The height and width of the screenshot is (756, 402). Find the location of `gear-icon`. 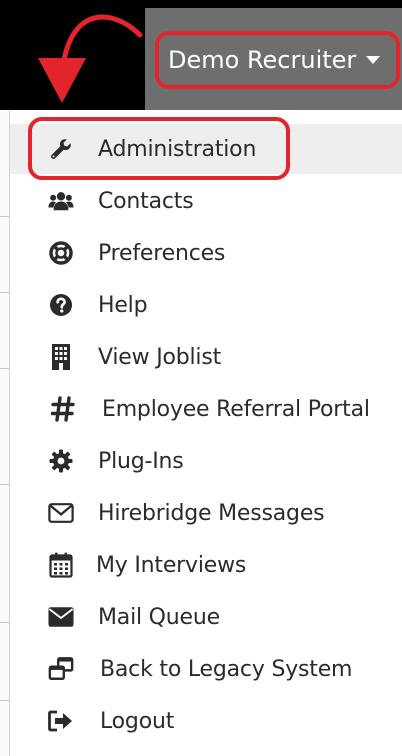

gear-icon is located at coordinates (61, 461).